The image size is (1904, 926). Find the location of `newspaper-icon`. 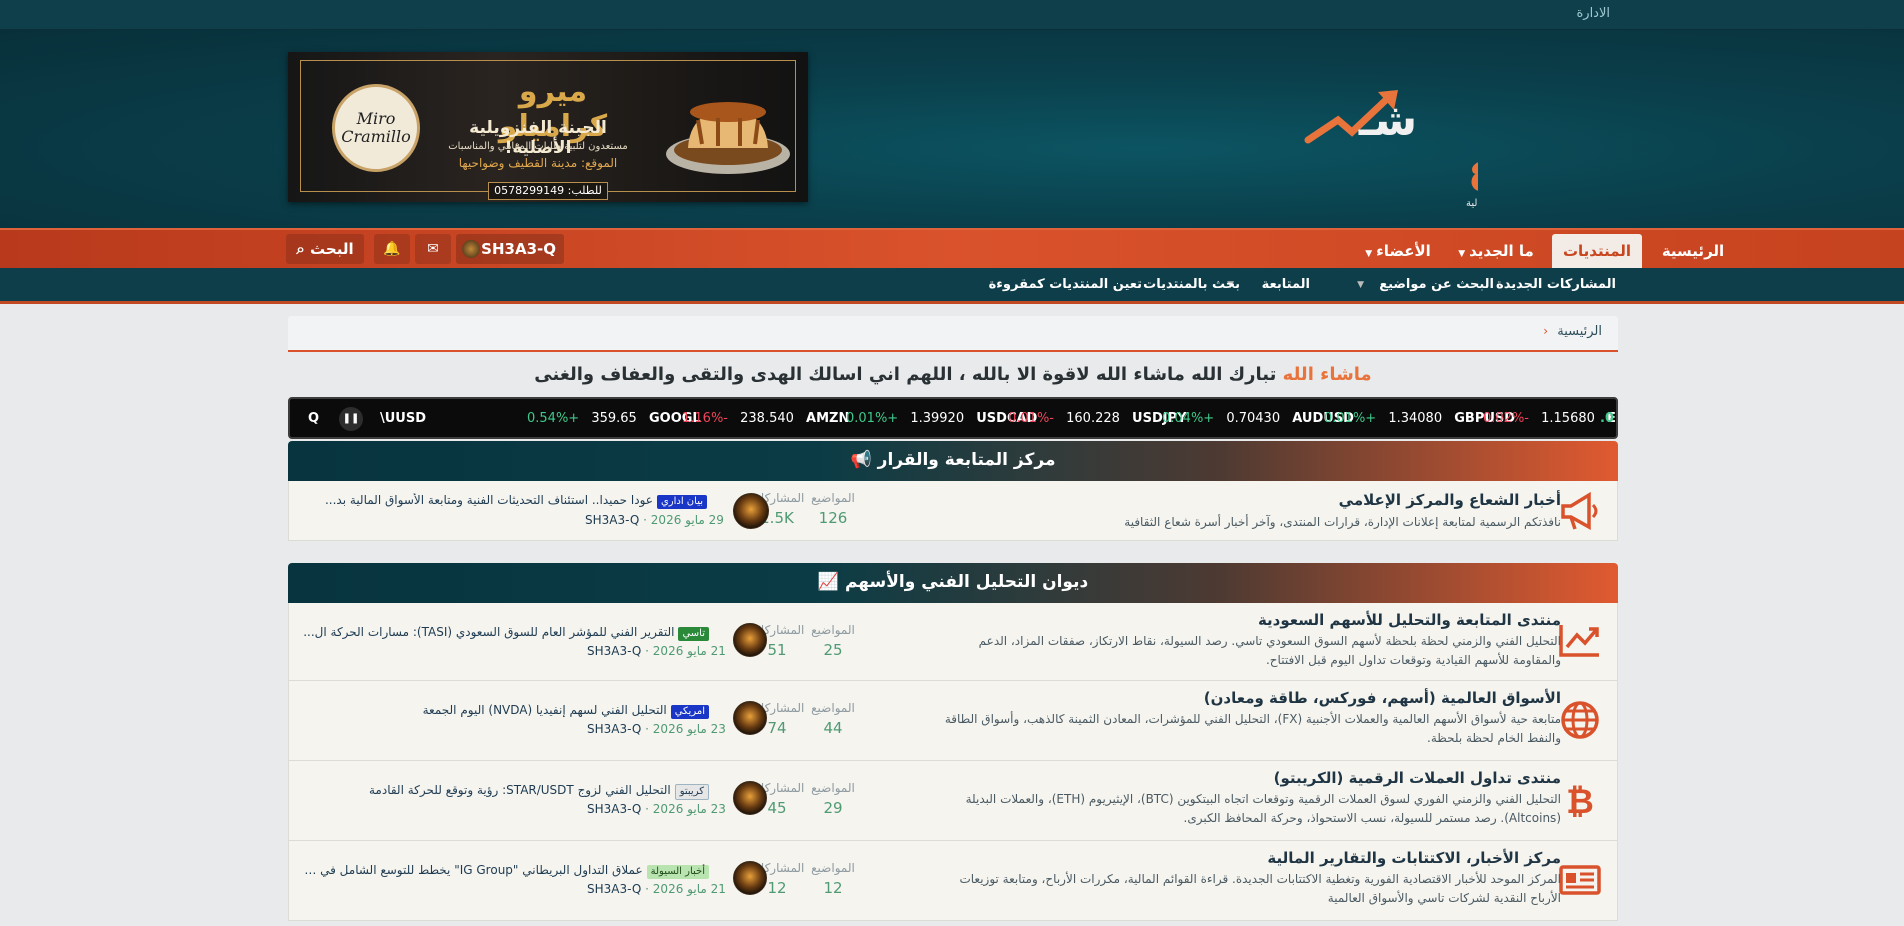

newspaper-icon is located at coordinates (1580, 880).